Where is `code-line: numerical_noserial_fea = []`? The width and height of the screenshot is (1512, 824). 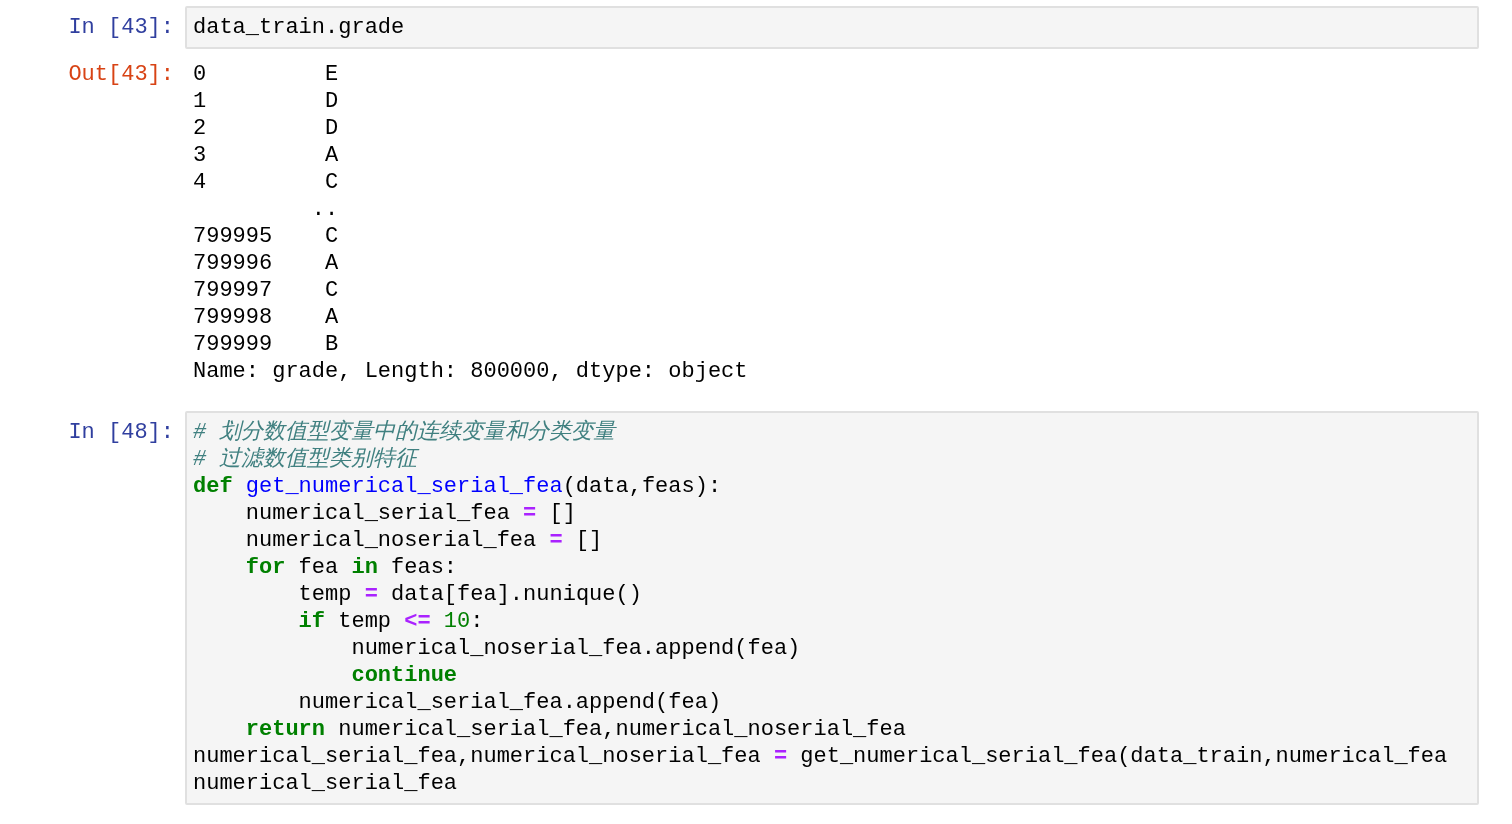
code-line: numerical_noserial_fea = [] is located at coordinates (423, 540).